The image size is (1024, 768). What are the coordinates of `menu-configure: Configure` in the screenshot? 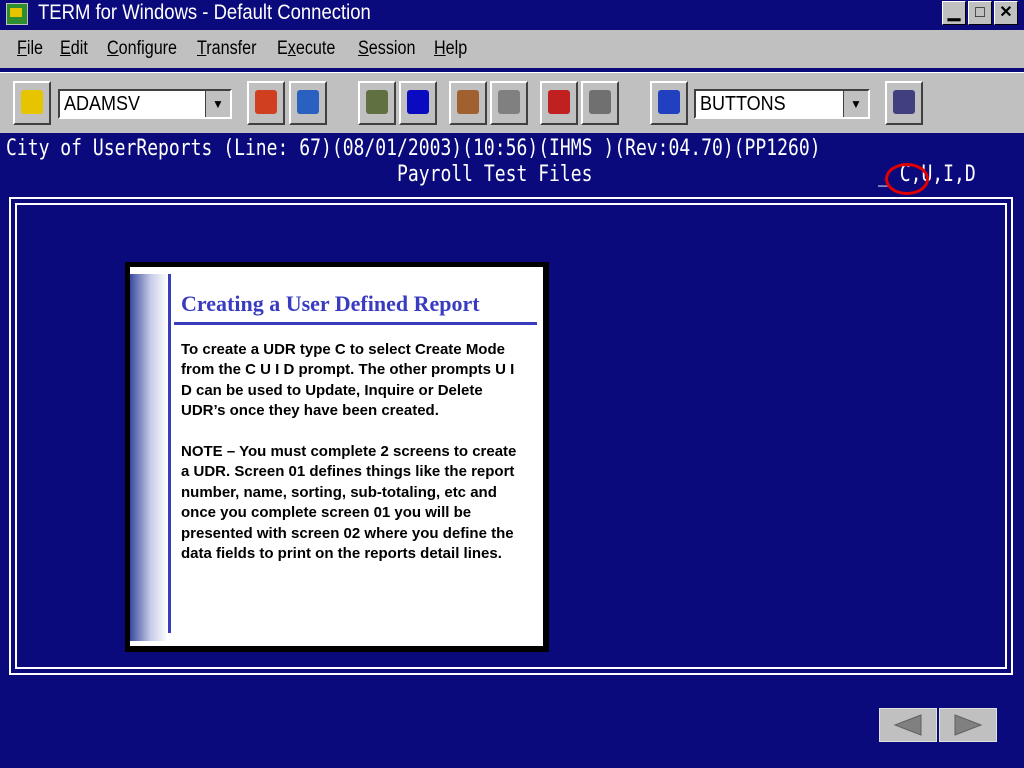 It's located at (142, 49).